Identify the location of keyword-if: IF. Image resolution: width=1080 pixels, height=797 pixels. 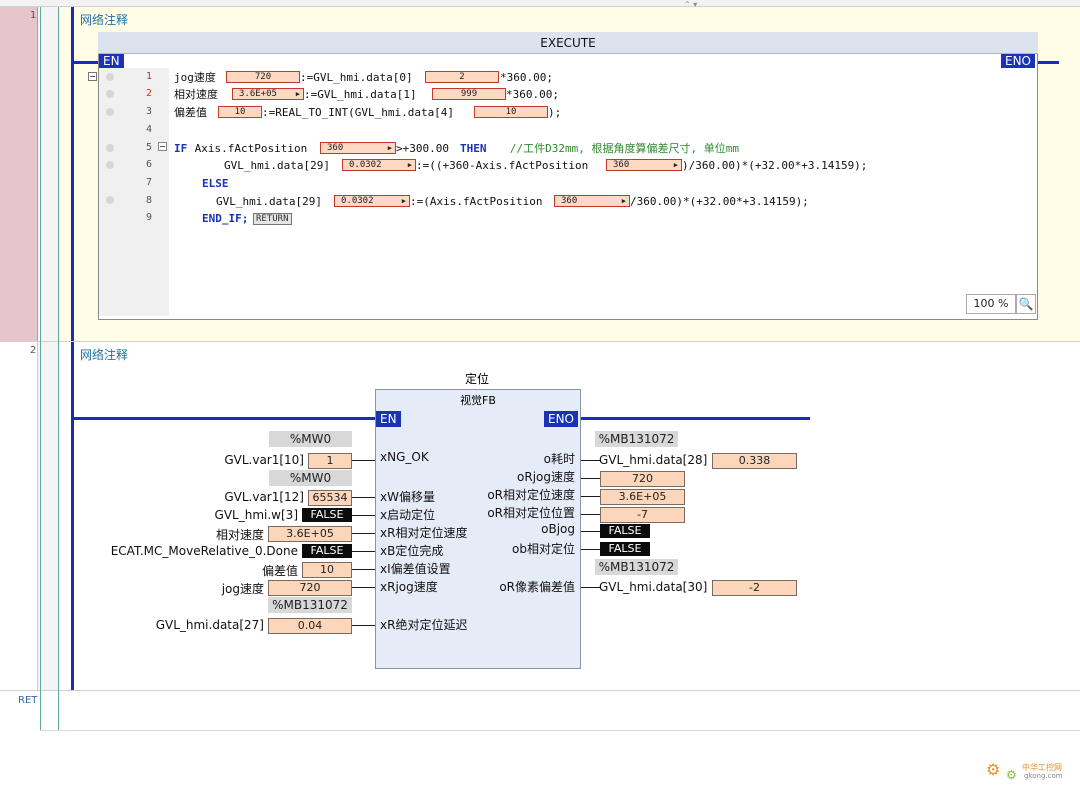
(181, 148).